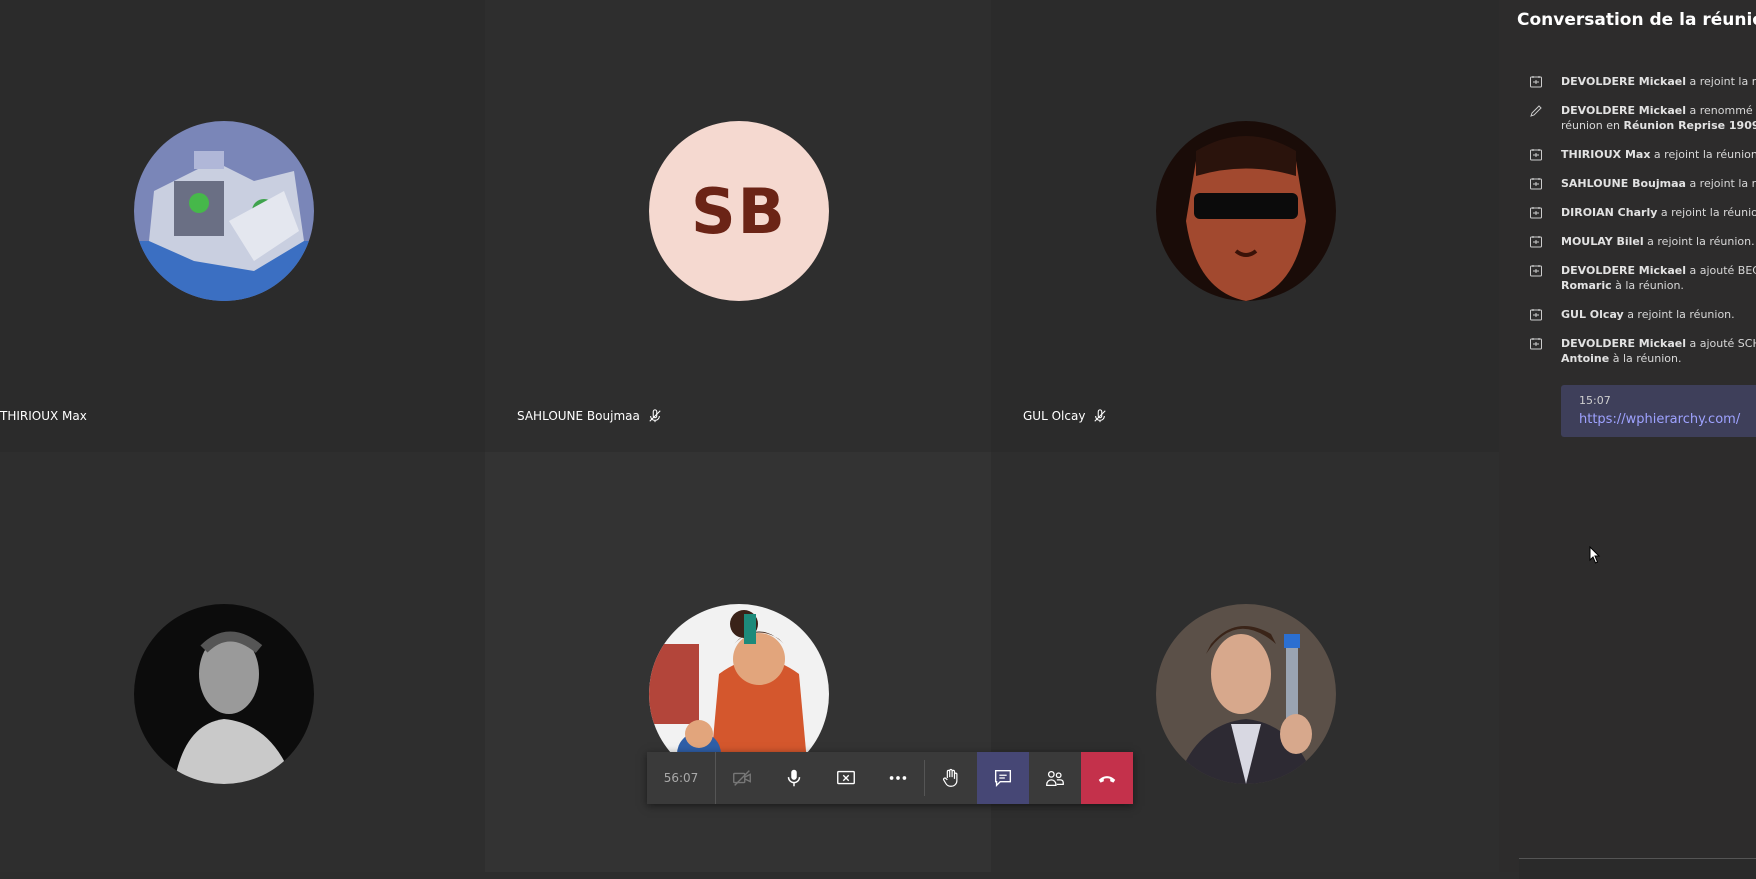 The width and height of the screenshot is (1756, 879). I want to click on chat-event: GUL Olcay a rejoint la réunion., so click(1627, 314).